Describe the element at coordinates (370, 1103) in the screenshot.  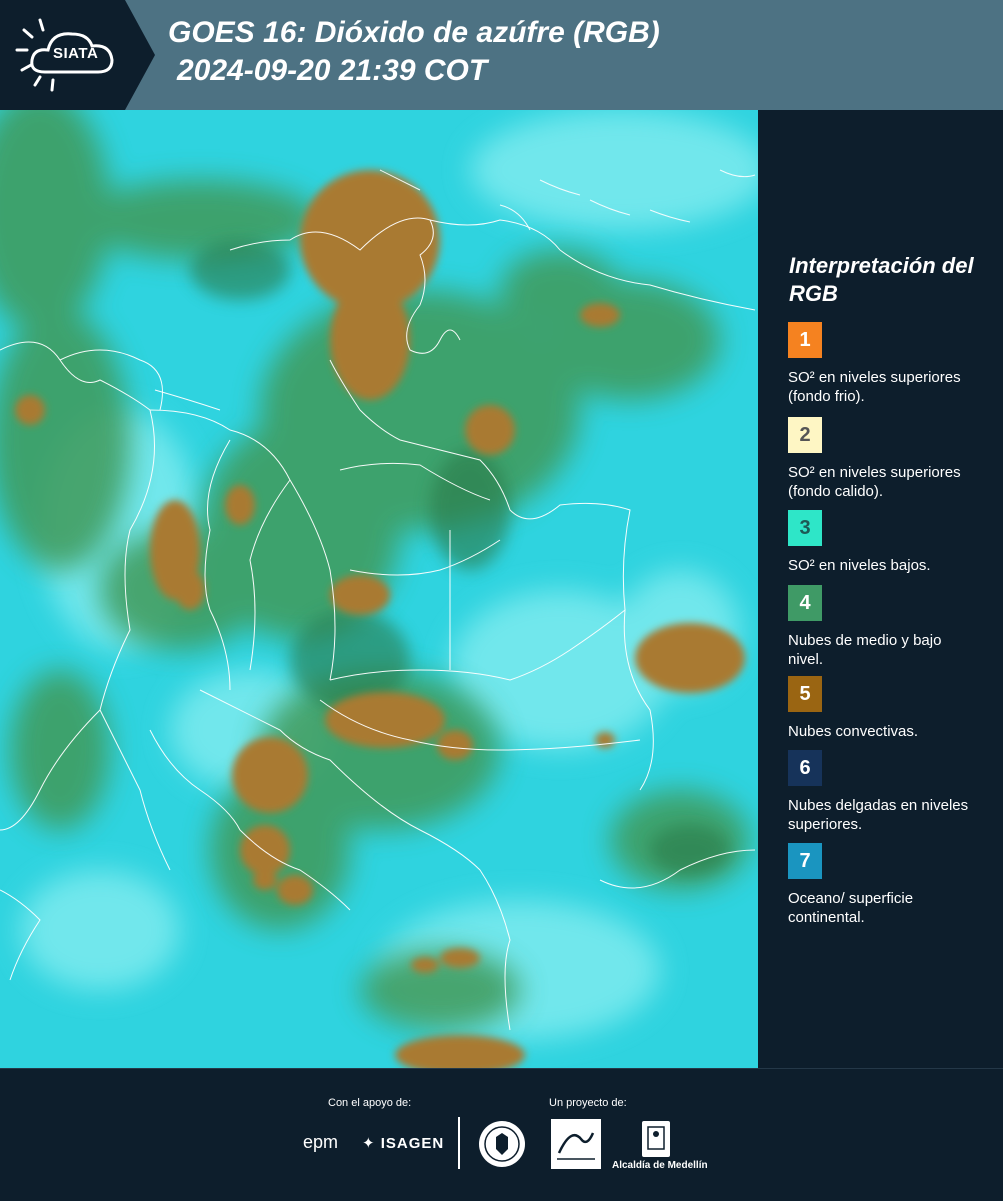
I see `support-label: Con el apoyo de:` at that location.